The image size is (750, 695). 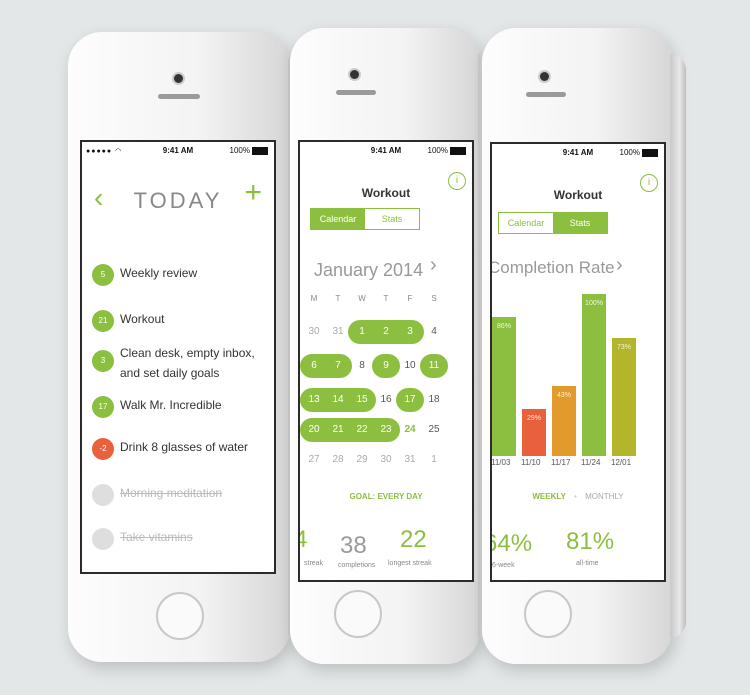 What do you see at coordinates (171, 493) in the screenshot?
I see `task-label: Morning meditation` at bounding box center [171, 493].